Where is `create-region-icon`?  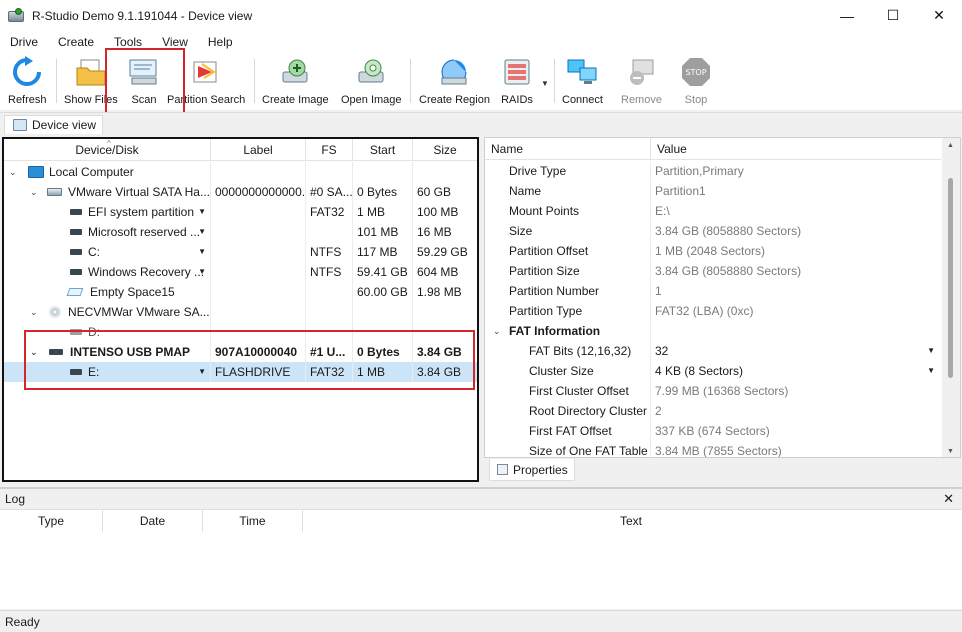 create-region-icon is located at coordinates (454, 72).